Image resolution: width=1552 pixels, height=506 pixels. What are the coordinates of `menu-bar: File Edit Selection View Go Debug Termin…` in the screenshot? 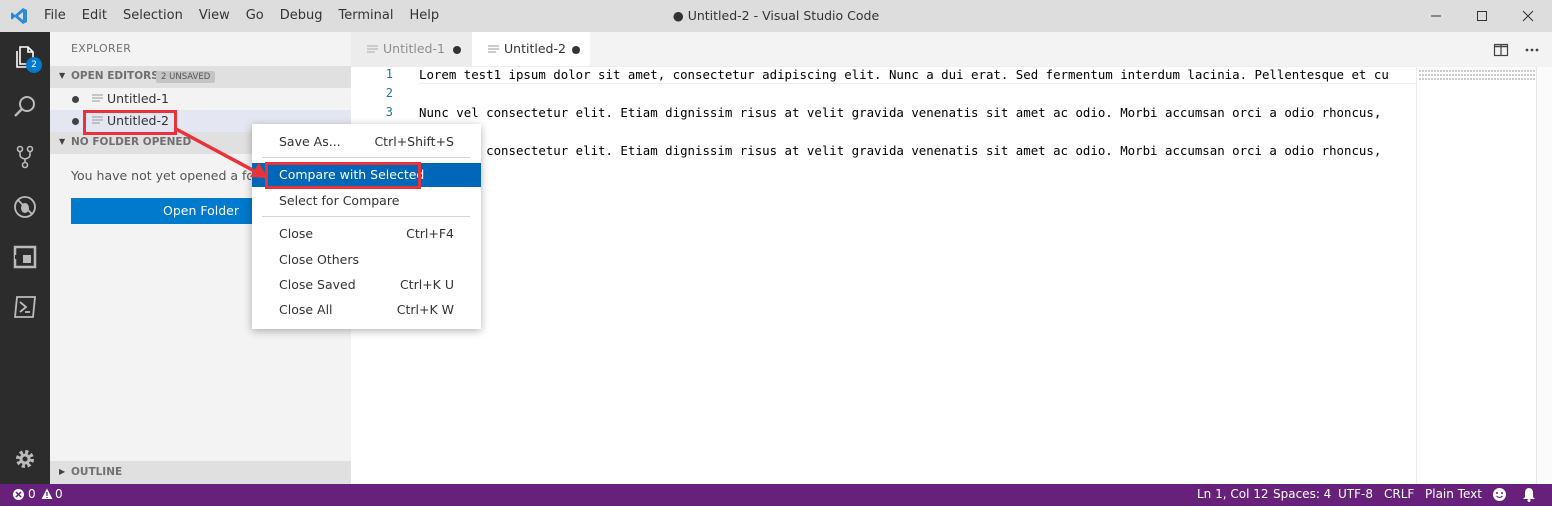 It's located at (241, 16).